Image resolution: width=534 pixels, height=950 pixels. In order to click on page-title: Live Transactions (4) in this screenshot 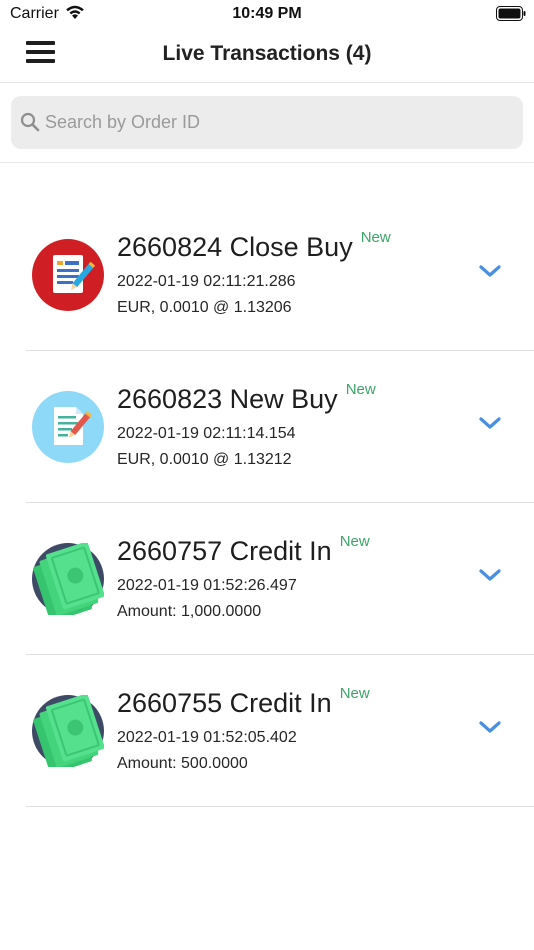, I will do `click(267, 53)`.